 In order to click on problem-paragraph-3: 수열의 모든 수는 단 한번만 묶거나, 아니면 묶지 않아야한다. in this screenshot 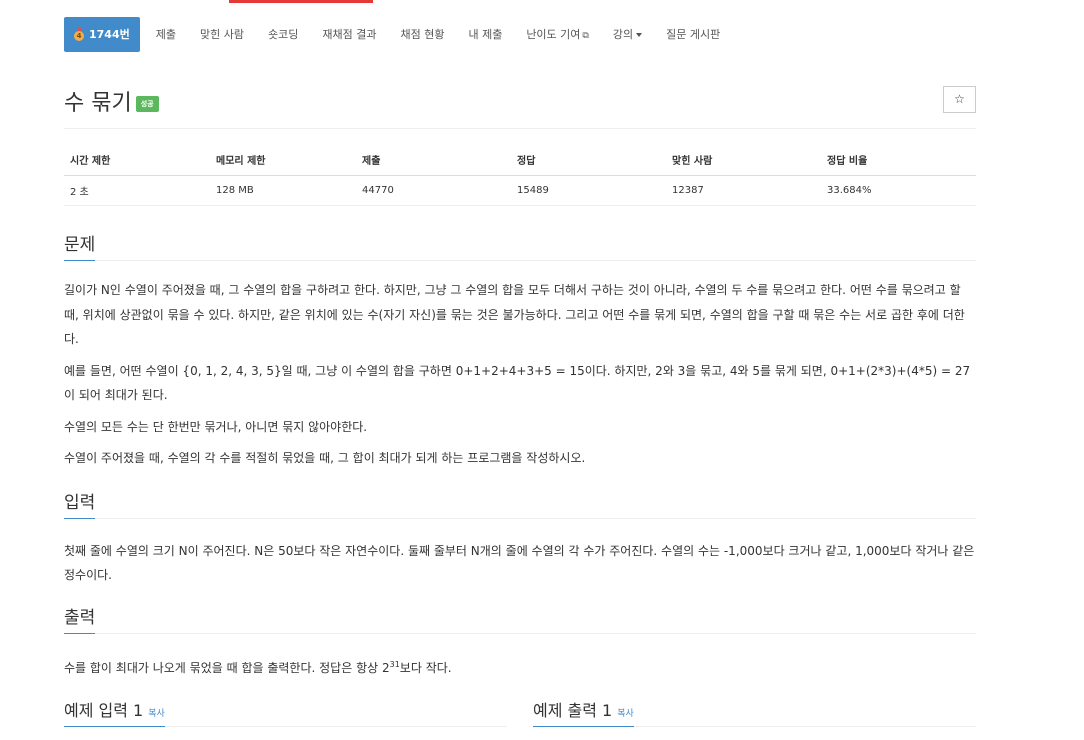, I will do `click(216, 426)`.